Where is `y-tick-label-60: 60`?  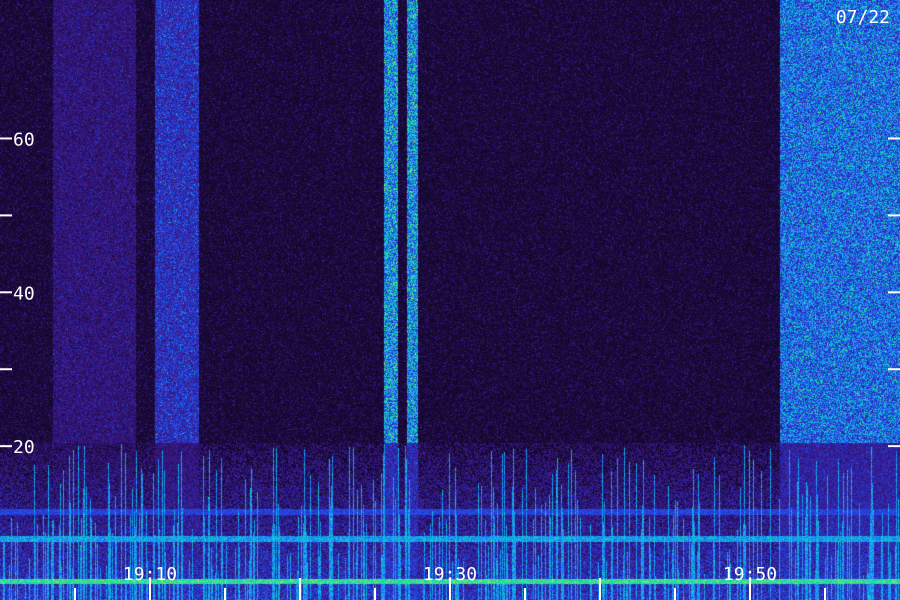
y-tick-label-60: 60 is located at coordinates (24, 139).